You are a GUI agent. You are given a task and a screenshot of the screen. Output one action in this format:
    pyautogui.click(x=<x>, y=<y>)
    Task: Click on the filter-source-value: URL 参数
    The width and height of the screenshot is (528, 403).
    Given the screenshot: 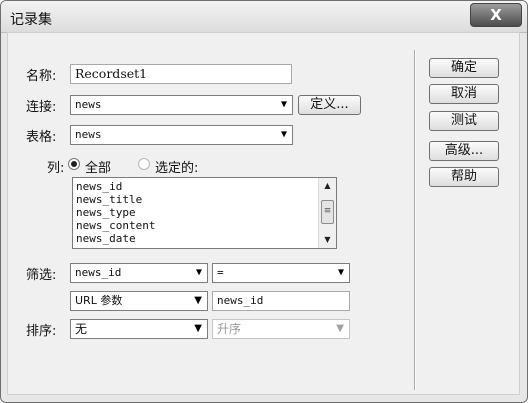 What is the action you would take?
    pyautogui.click(x=99, y=300)
    